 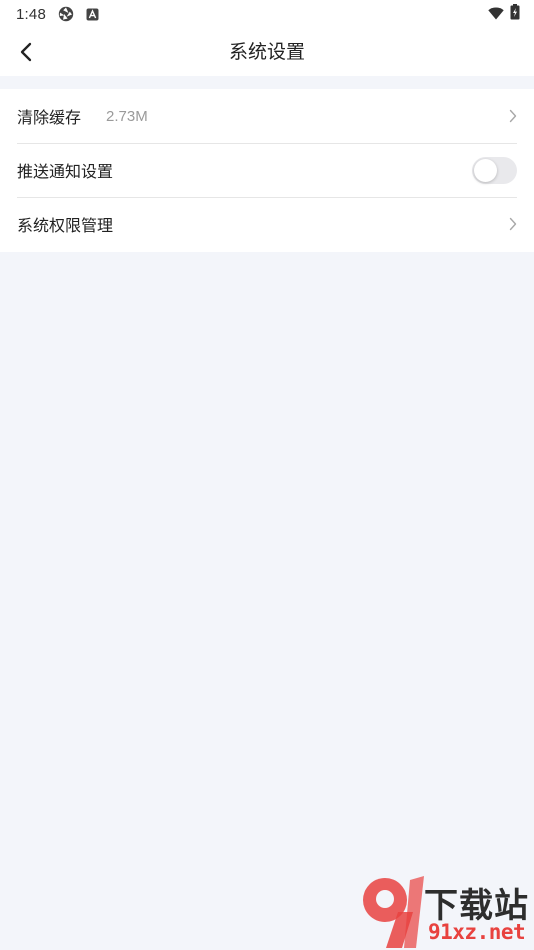 I want to click on push-notification-toggle, so click(x=494, y=170).